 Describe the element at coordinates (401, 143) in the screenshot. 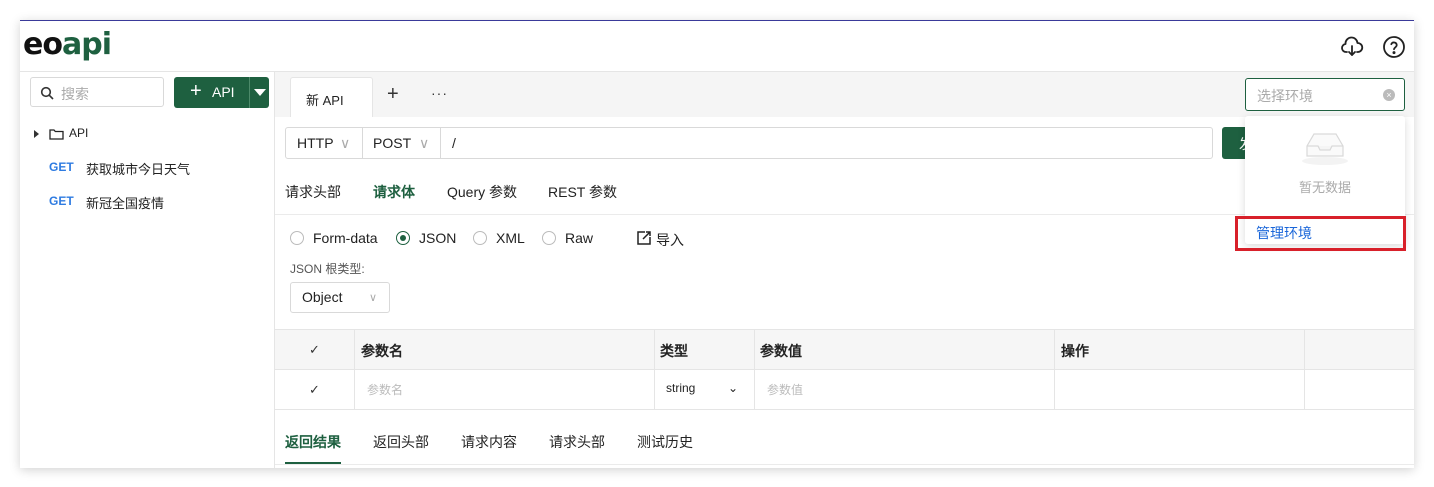

I see `method-select: POST ∨` at that location.